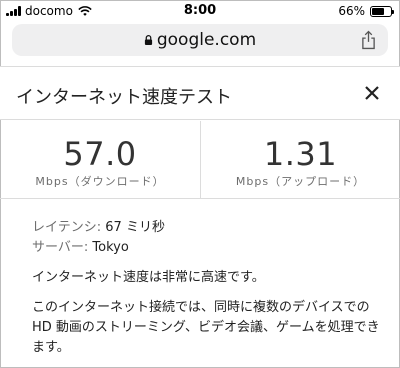 The width and height of the screenshot is (400, 368). Describe the element at coordinates (100, 181) in the screenshot. I see `download-speed-unit: Mbps（ダウンロード）` at that location.